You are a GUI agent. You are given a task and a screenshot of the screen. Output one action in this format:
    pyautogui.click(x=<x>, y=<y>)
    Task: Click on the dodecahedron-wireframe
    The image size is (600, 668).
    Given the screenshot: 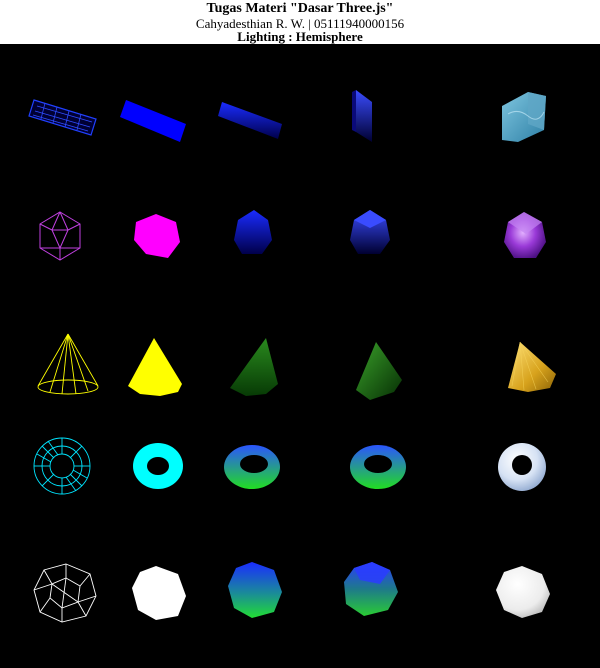 What is the action you would take?
    pyautogui.click(x=65, y=593)
    